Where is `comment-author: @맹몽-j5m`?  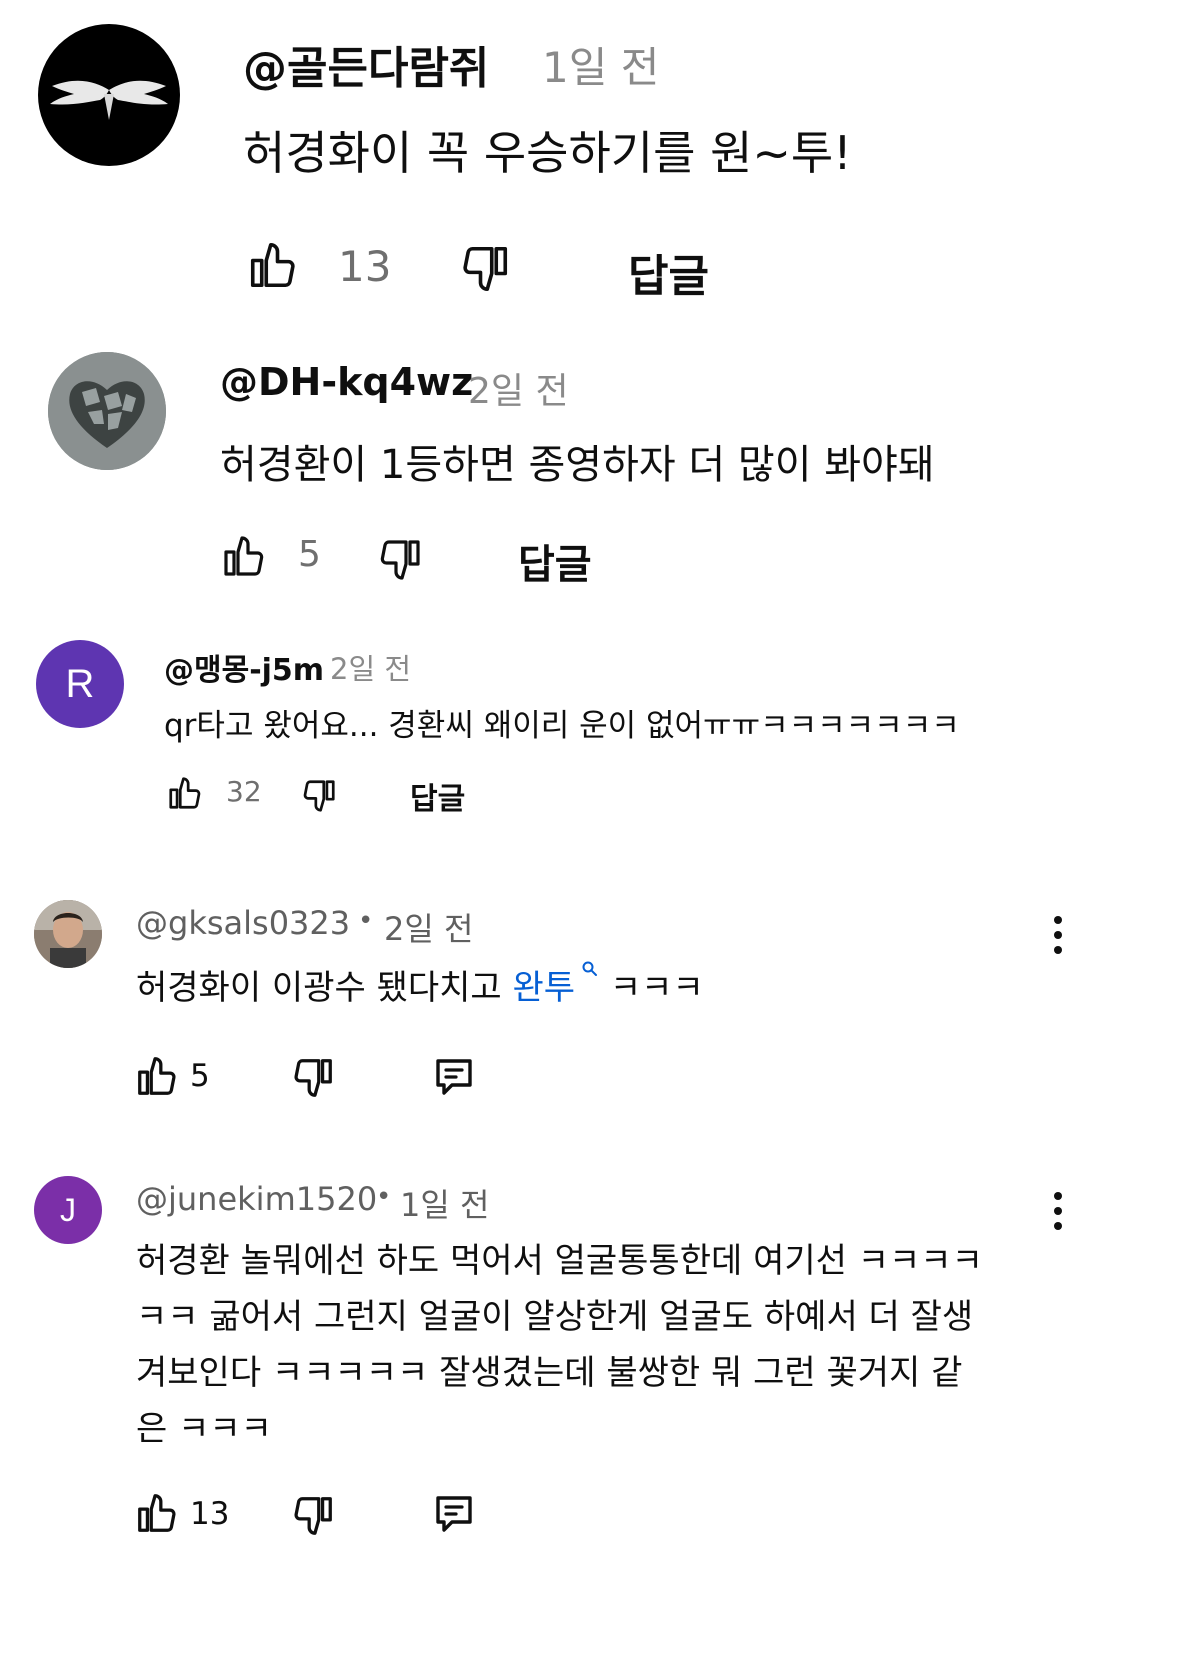 comment-author: @맹몽-j5m is located at coordinates (244, 667).